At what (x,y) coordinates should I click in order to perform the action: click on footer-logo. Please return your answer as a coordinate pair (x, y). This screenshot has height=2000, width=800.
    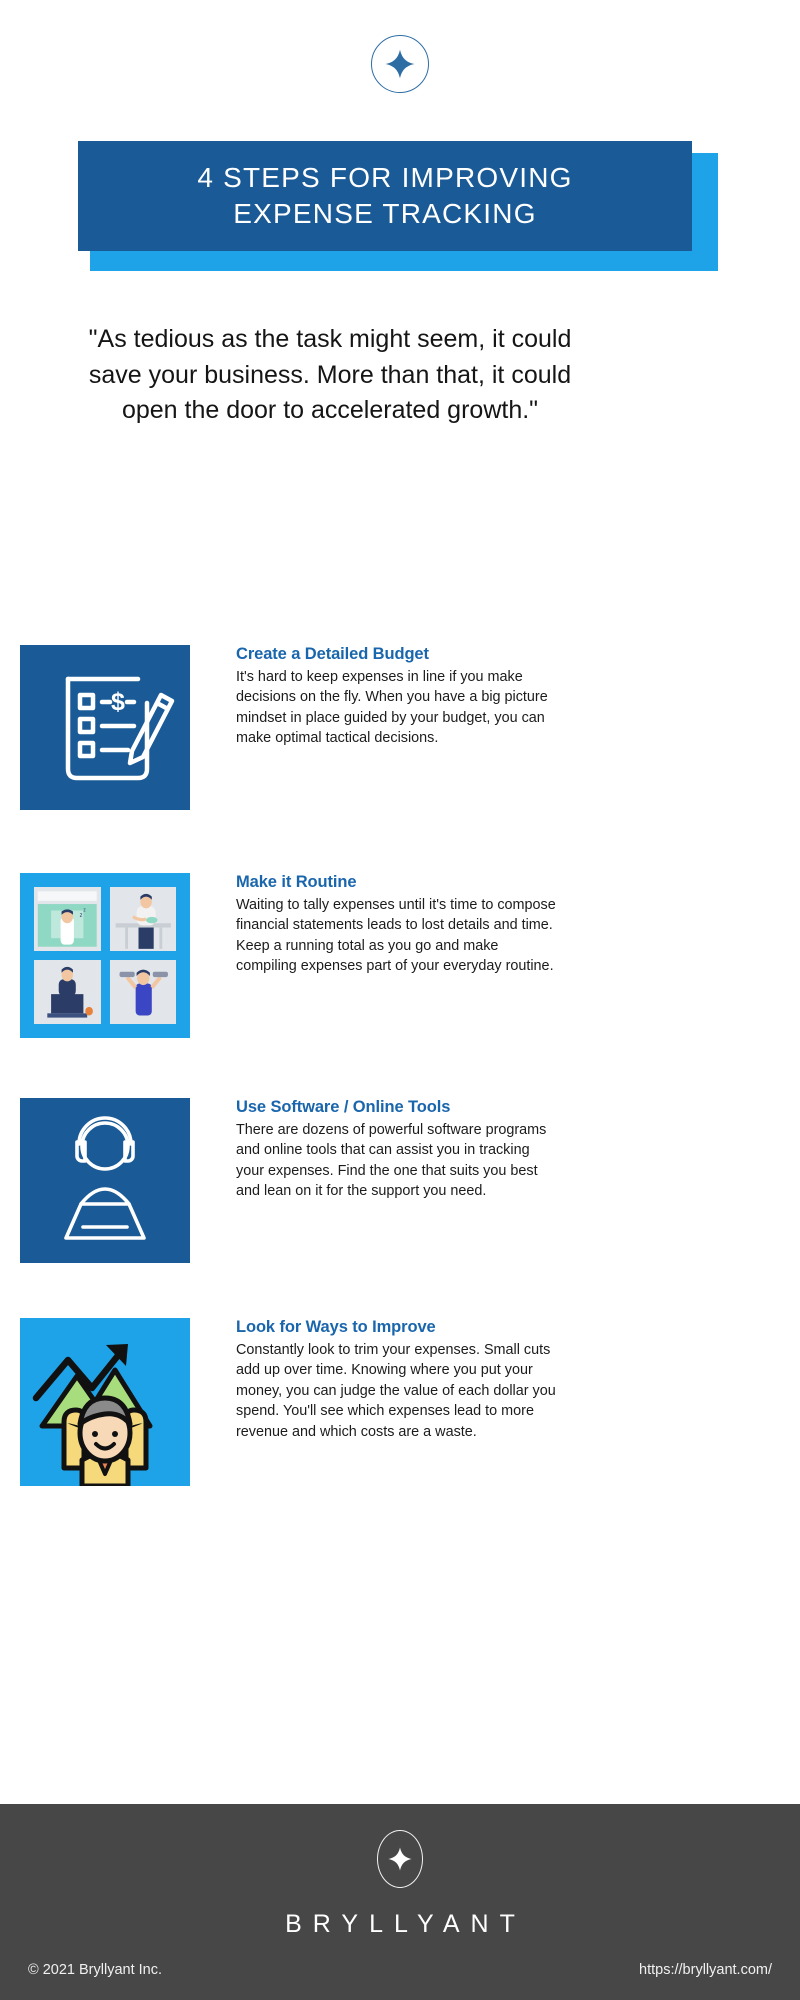
    Looking at the image, I should click on (400, 1859).